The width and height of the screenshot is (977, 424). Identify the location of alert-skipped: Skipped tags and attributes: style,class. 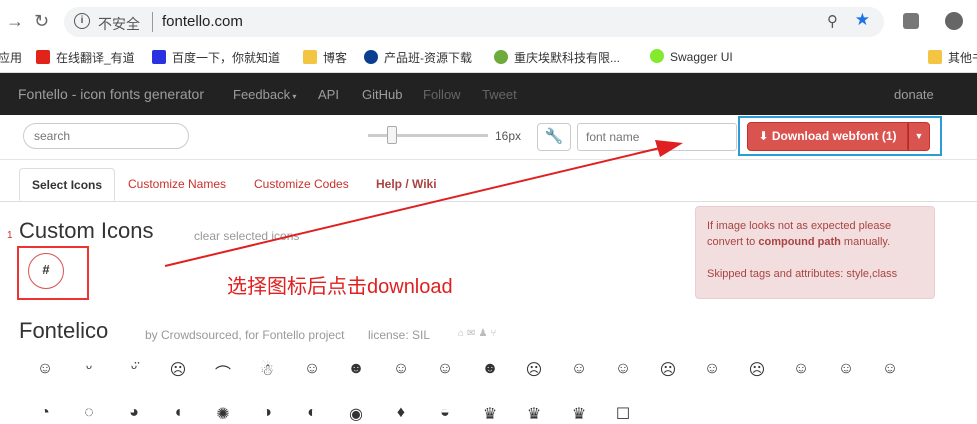
(802, 274).